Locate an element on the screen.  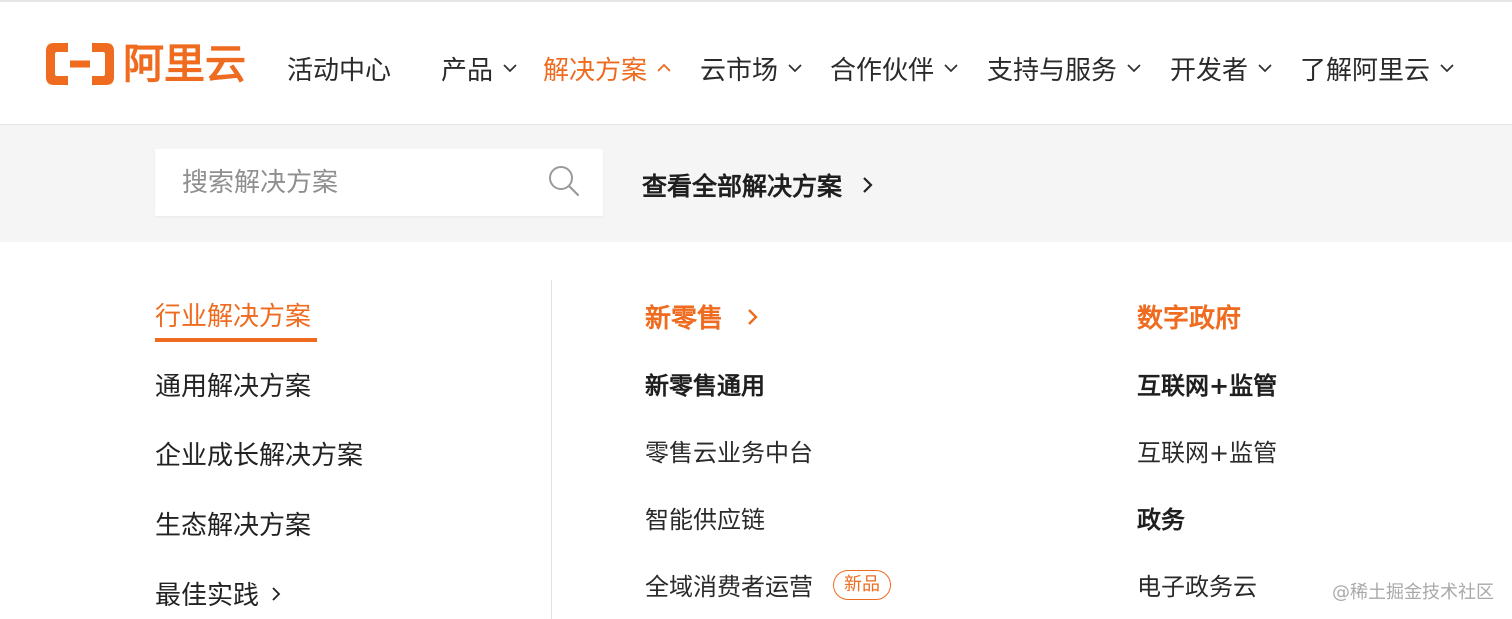
view-all-solutions-link: 查看全部解决方案 is located at coordinates (759, 185).